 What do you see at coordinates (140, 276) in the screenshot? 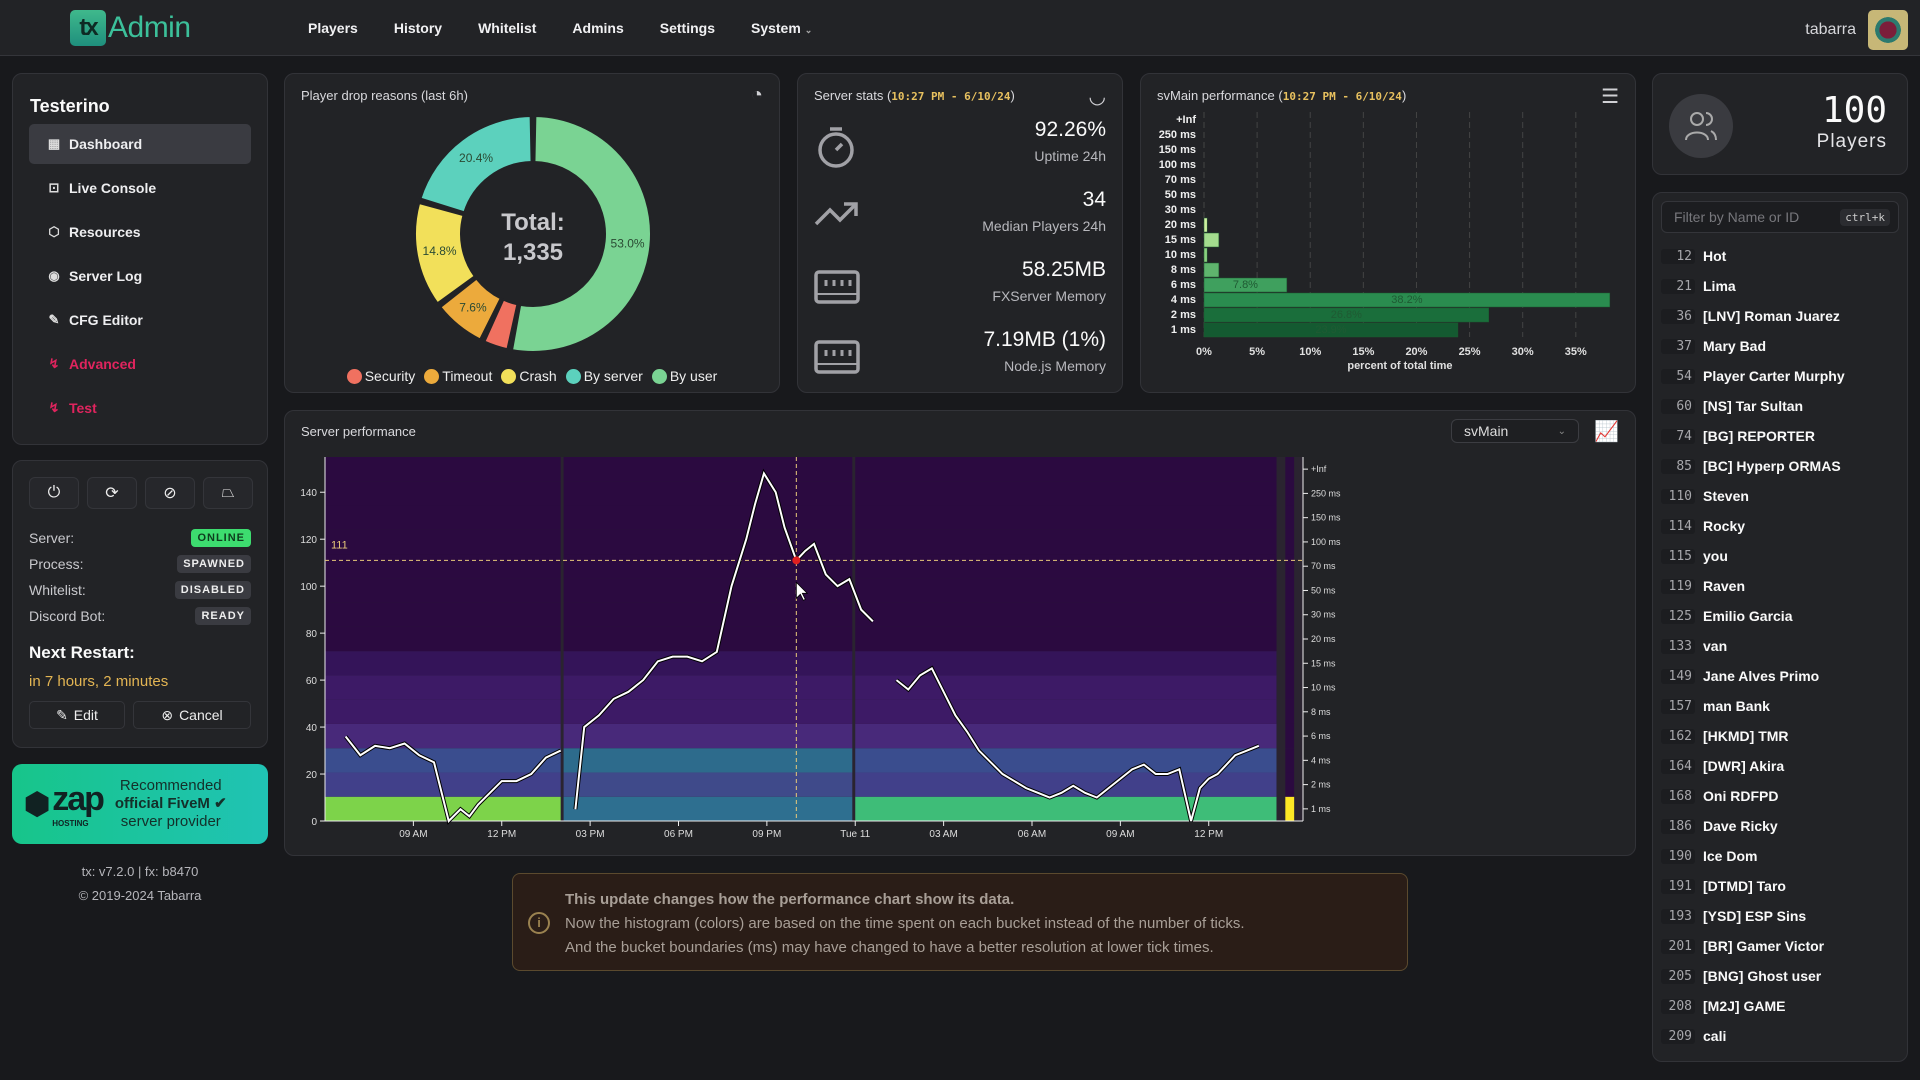
I see `sidebar-item-server-log: ◉ Server Log` at bounding box center [140, 276].